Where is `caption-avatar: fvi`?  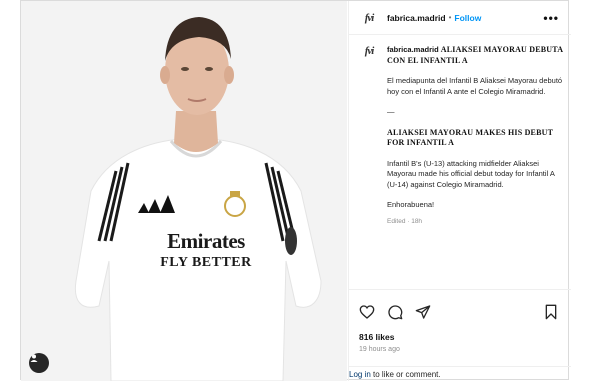
caption-avatar: fvi is located at coordinates (369, 57).